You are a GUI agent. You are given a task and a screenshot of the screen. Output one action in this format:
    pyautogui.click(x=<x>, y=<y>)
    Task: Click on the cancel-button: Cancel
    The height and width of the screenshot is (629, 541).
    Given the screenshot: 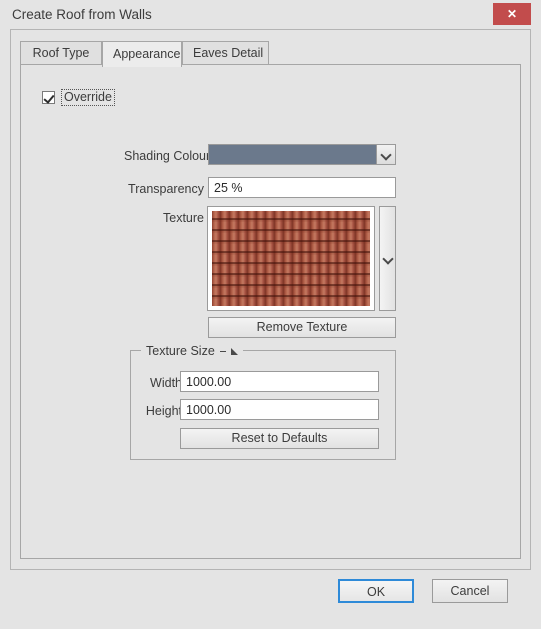 What is the action you would take?
    pyautogui.click(x=470, y=591)
    